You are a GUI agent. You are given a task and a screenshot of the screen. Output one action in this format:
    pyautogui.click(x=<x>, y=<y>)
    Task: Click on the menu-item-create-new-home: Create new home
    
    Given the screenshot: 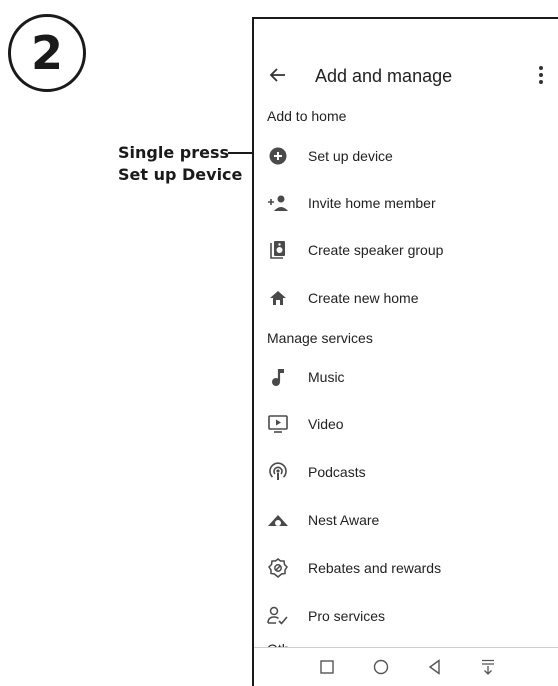 What is the action you would take?
    pyautogui.click(x=406, y=298)
    